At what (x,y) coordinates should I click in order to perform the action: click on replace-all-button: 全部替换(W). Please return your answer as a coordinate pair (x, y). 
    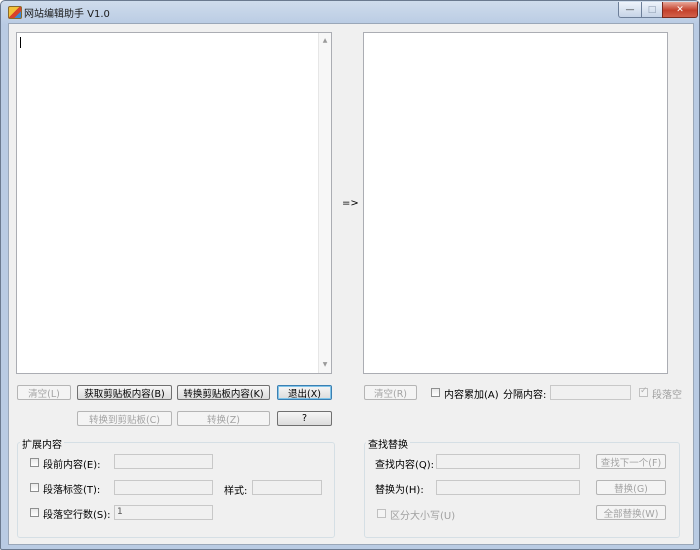
    Looking at the image, I should click on (631, 512).